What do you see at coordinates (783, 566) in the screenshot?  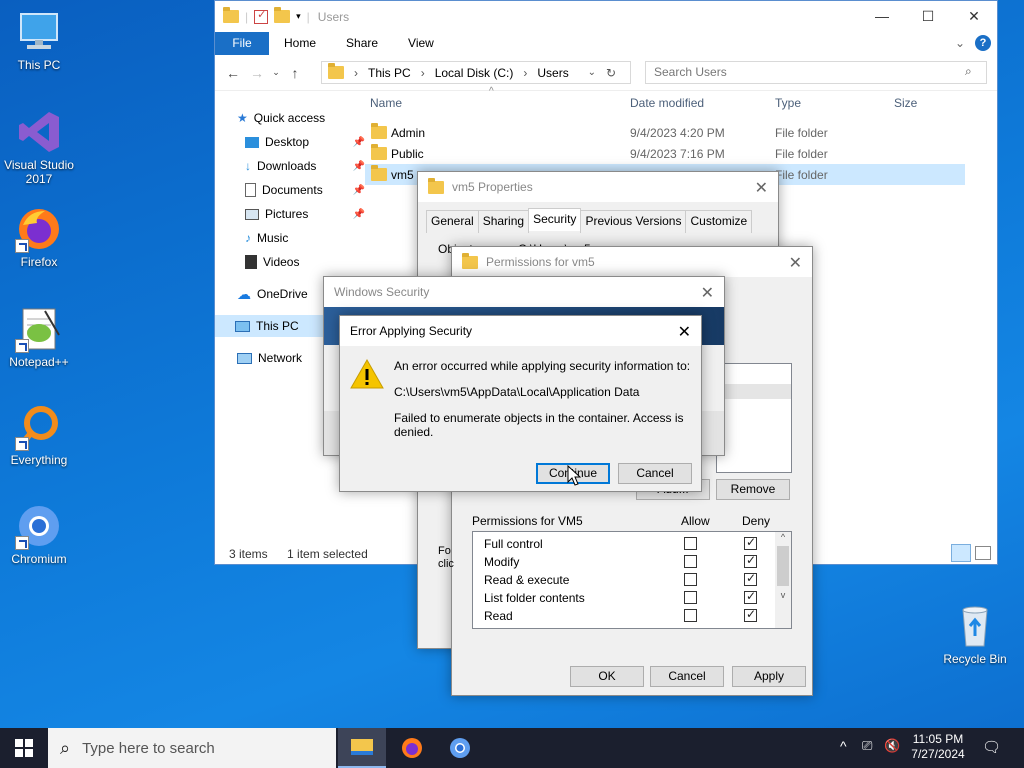 I see `scroll-thumb` at bounding box center [783, 566].